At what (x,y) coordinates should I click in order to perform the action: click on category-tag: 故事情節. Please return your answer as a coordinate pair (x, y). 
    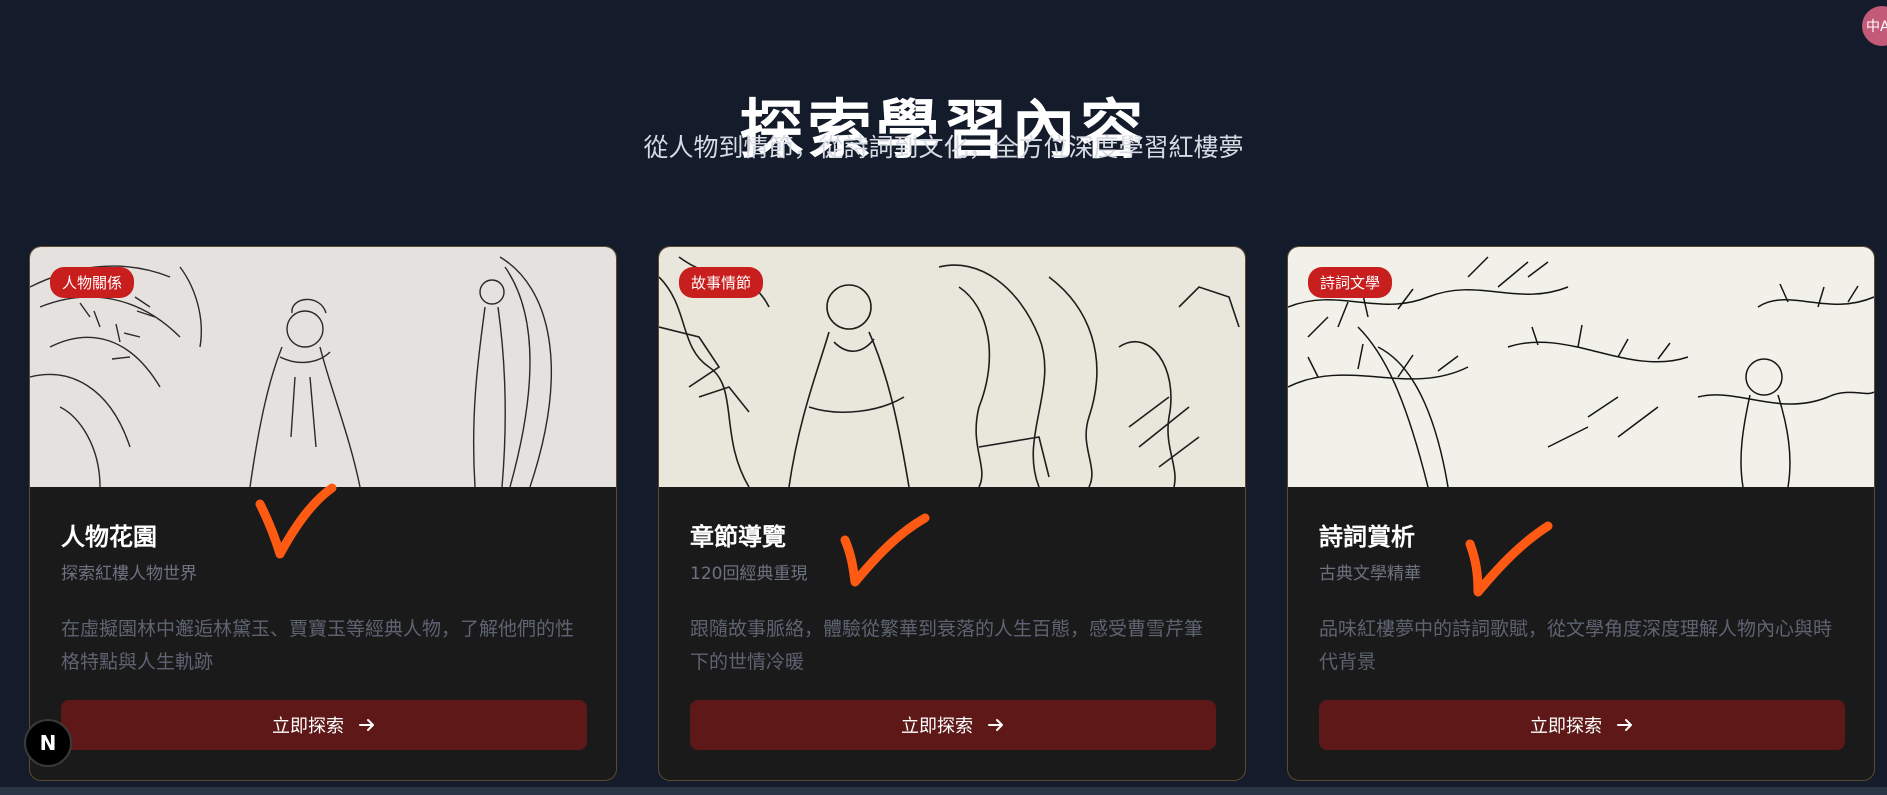
    Looking at the image, I should click on (721, 282).